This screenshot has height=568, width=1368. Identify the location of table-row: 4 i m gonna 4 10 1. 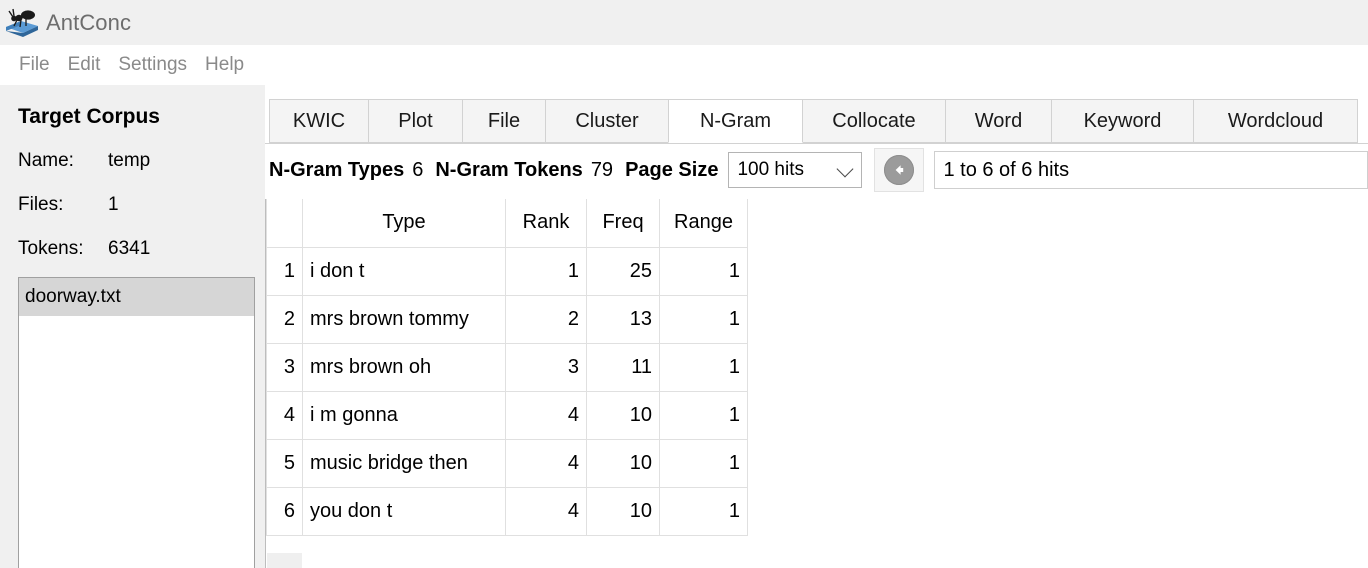
(507, 415).